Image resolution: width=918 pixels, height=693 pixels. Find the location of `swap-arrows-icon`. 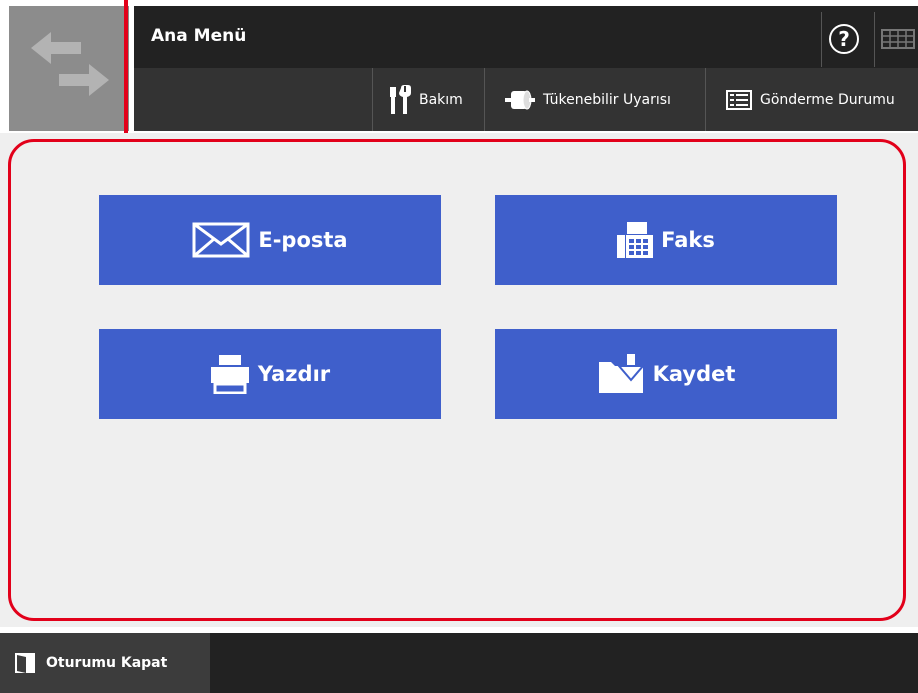

swap-arrows-icon is located at coordinates (70, 64).